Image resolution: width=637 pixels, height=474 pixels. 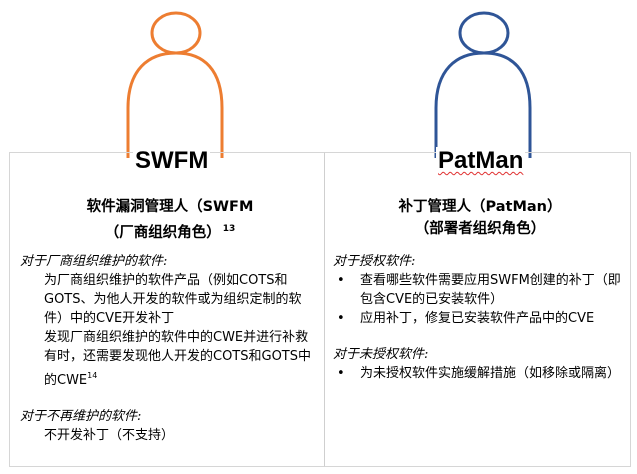 I want to click on patman-section2-heading: 对于未授权软件:, so click(x=381, y=354).